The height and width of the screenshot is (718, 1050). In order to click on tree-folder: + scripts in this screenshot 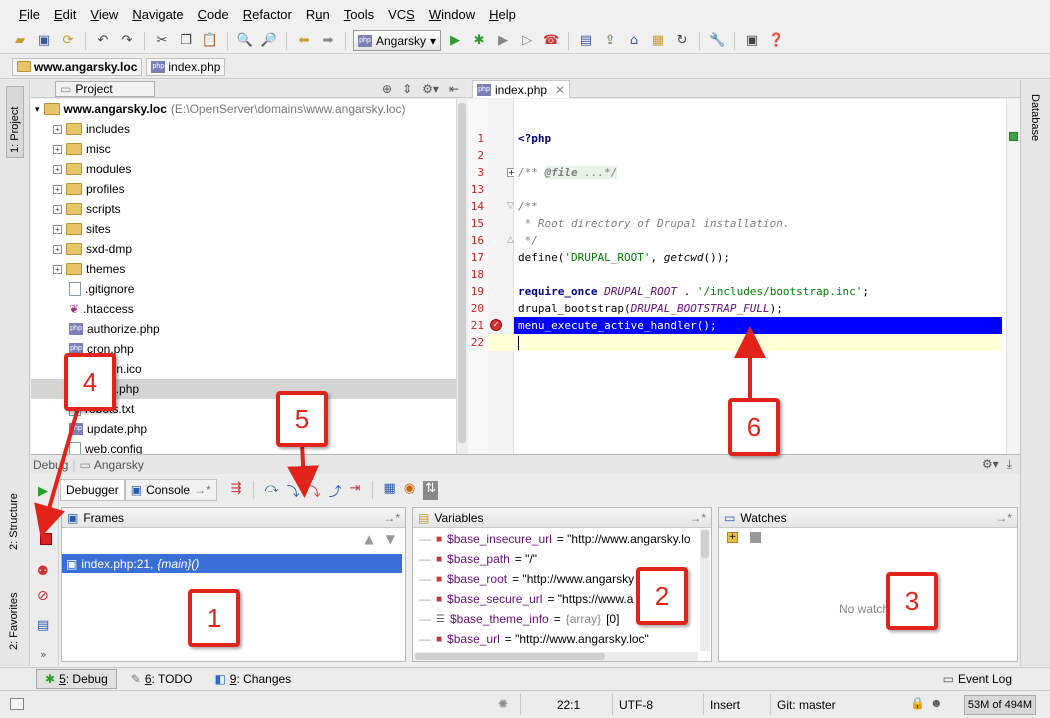, I will do `click(87, 209)`.